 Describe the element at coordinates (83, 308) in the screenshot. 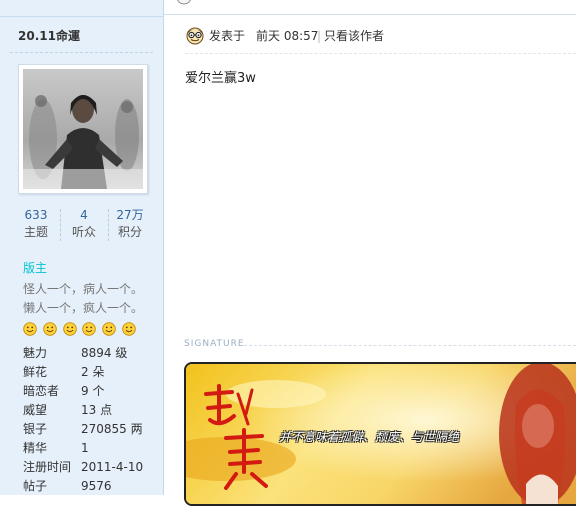

I see `motto-line: 懒人一个，疯人一个。` at that location.